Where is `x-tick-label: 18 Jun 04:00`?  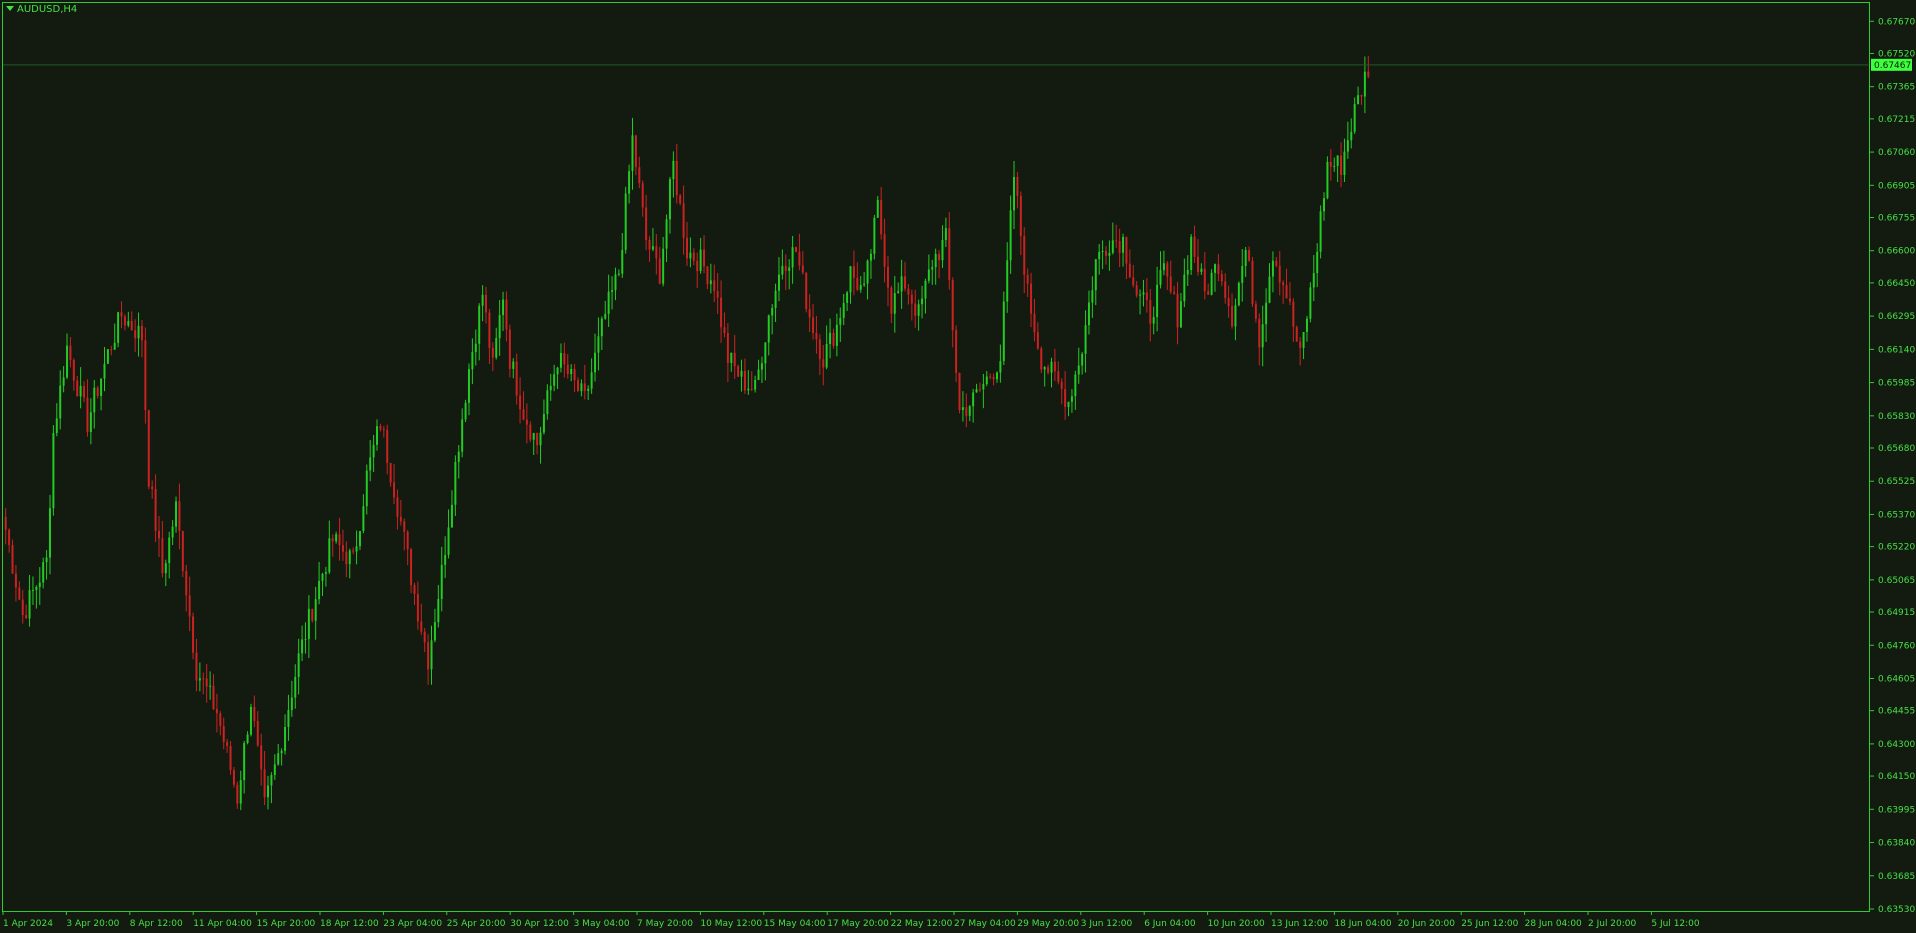
x-tick-label: 18 Jun 04:00 is located at coordinates (1362, 924).